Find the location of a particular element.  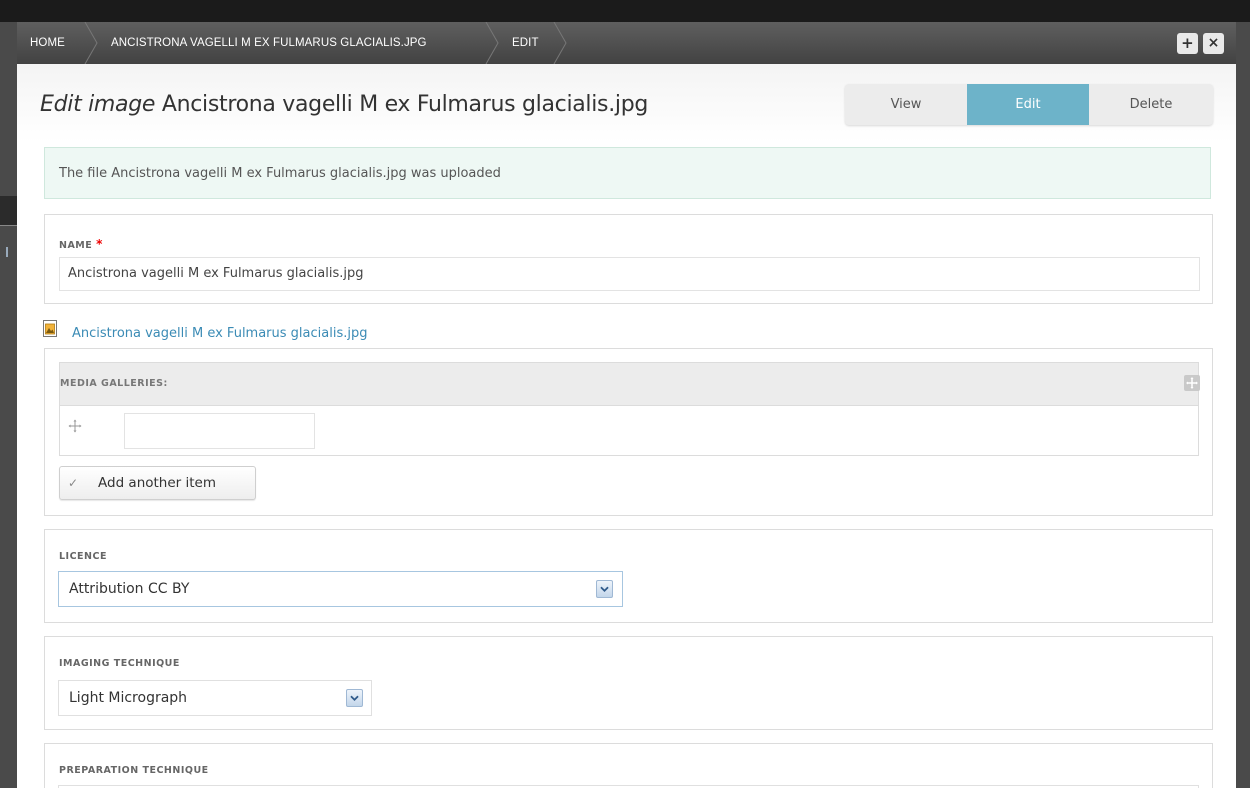

licence-fieldset: LICENCE Attribution CC BY is located at coordinates (628, 576).